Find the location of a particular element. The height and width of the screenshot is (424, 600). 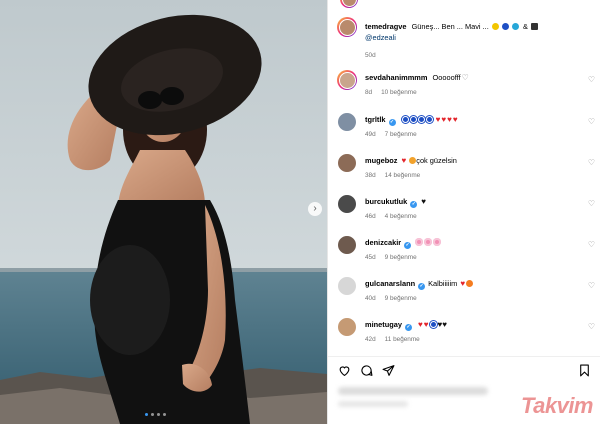

comment-age: 45d is located at coordinates (370, 257).